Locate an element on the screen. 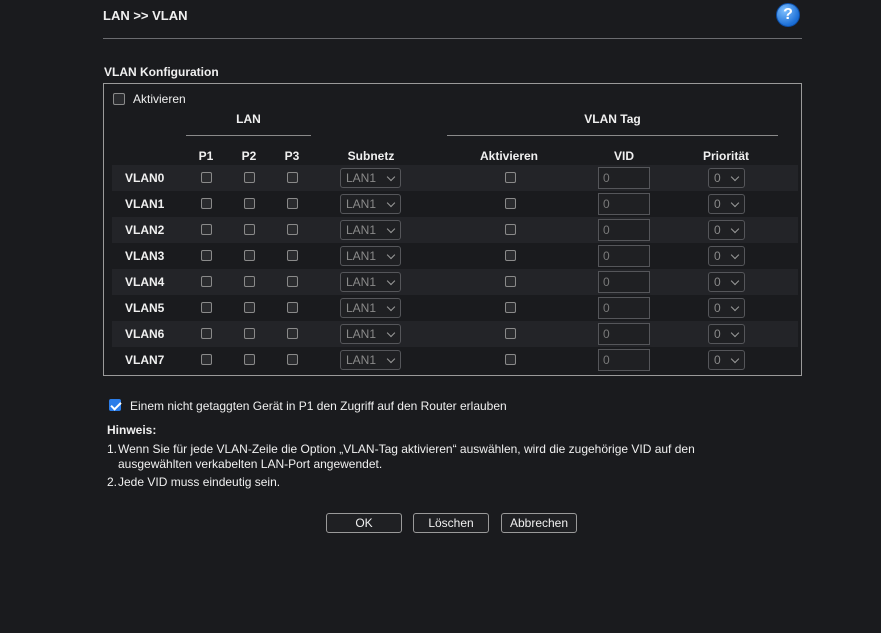  p1-access-checkbox is located at coordinates (115, 405).